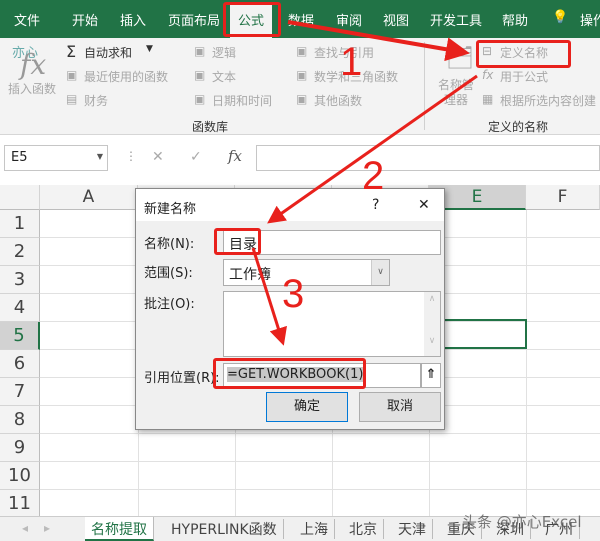  What do you see at coordinates (373, 176) in the screenshot?
I see `step-label-2: 2` at bounding box center [373, 176].